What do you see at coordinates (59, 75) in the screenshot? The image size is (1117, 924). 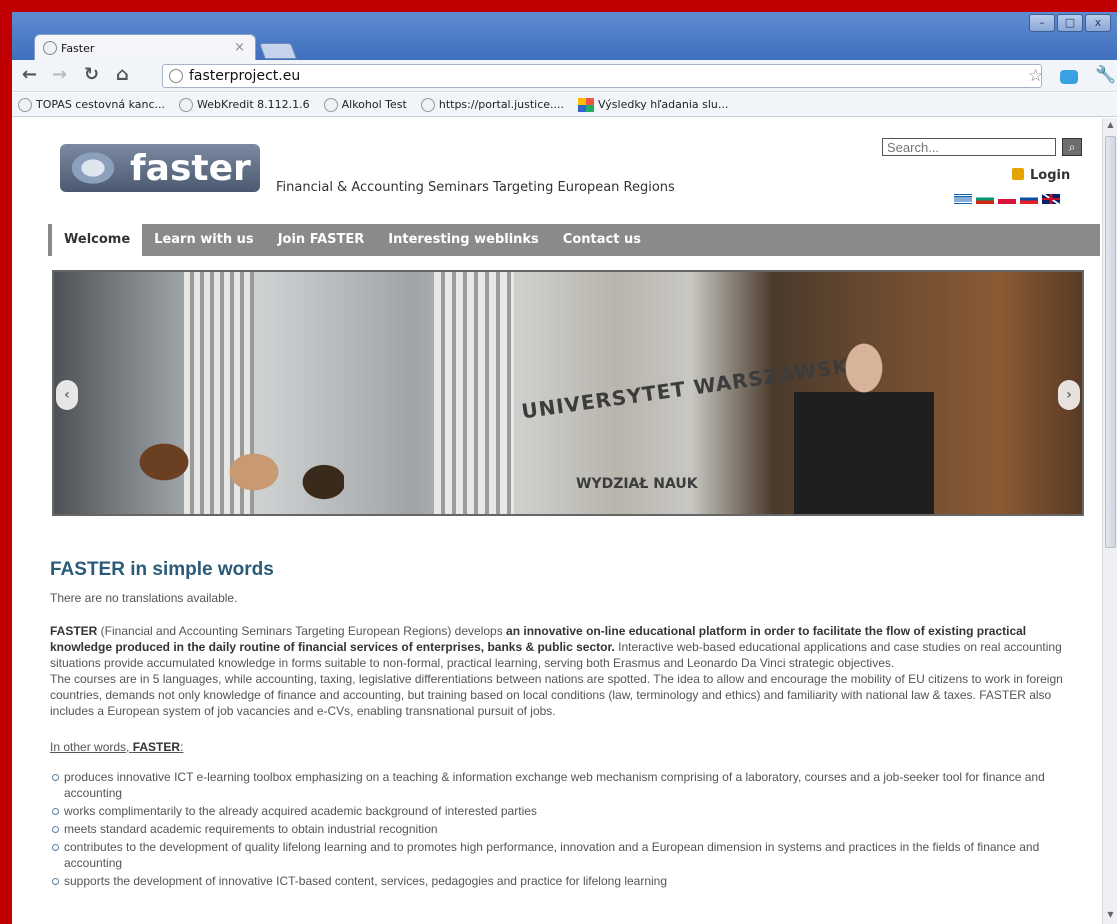 I see `forward-arrow-icon: →` at bounding box center [59, 75].